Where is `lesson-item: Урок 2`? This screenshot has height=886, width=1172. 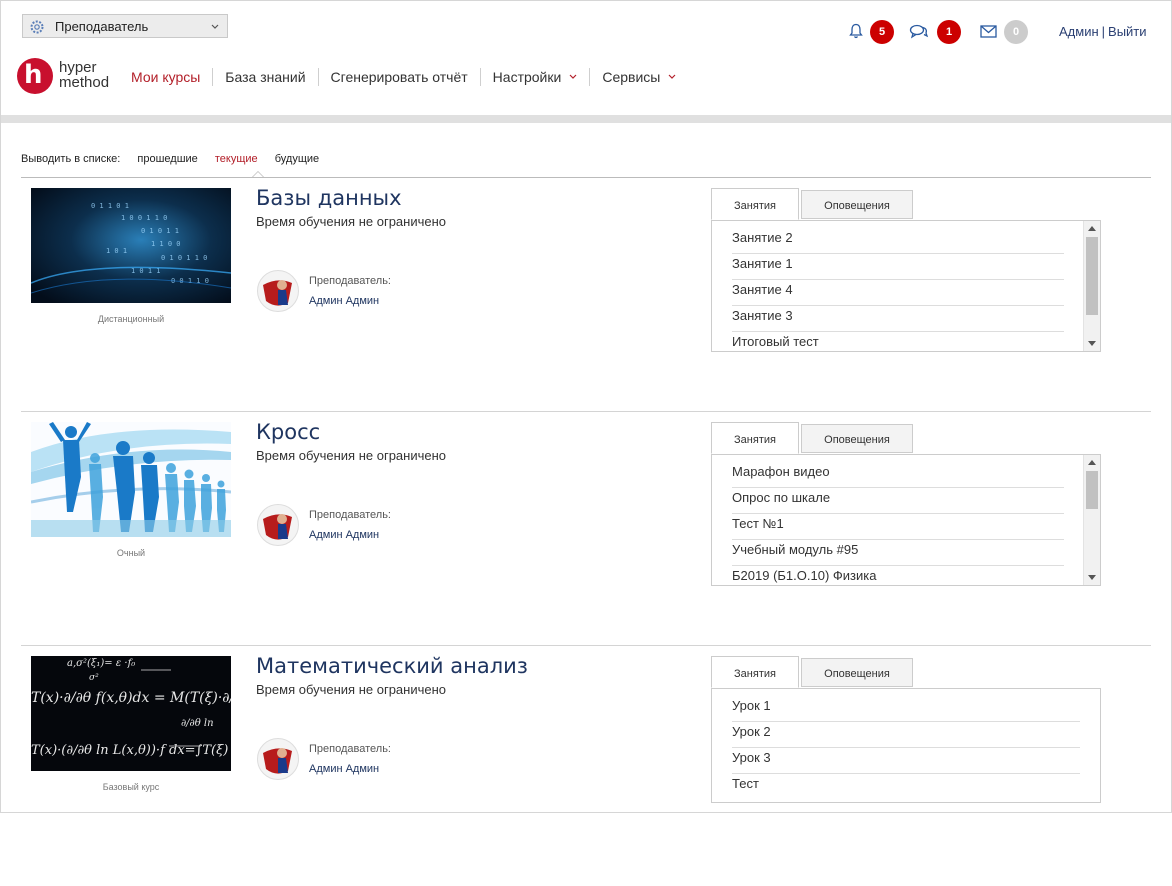
lesson-item: Урок 2 is located at coordinates (906, 734).